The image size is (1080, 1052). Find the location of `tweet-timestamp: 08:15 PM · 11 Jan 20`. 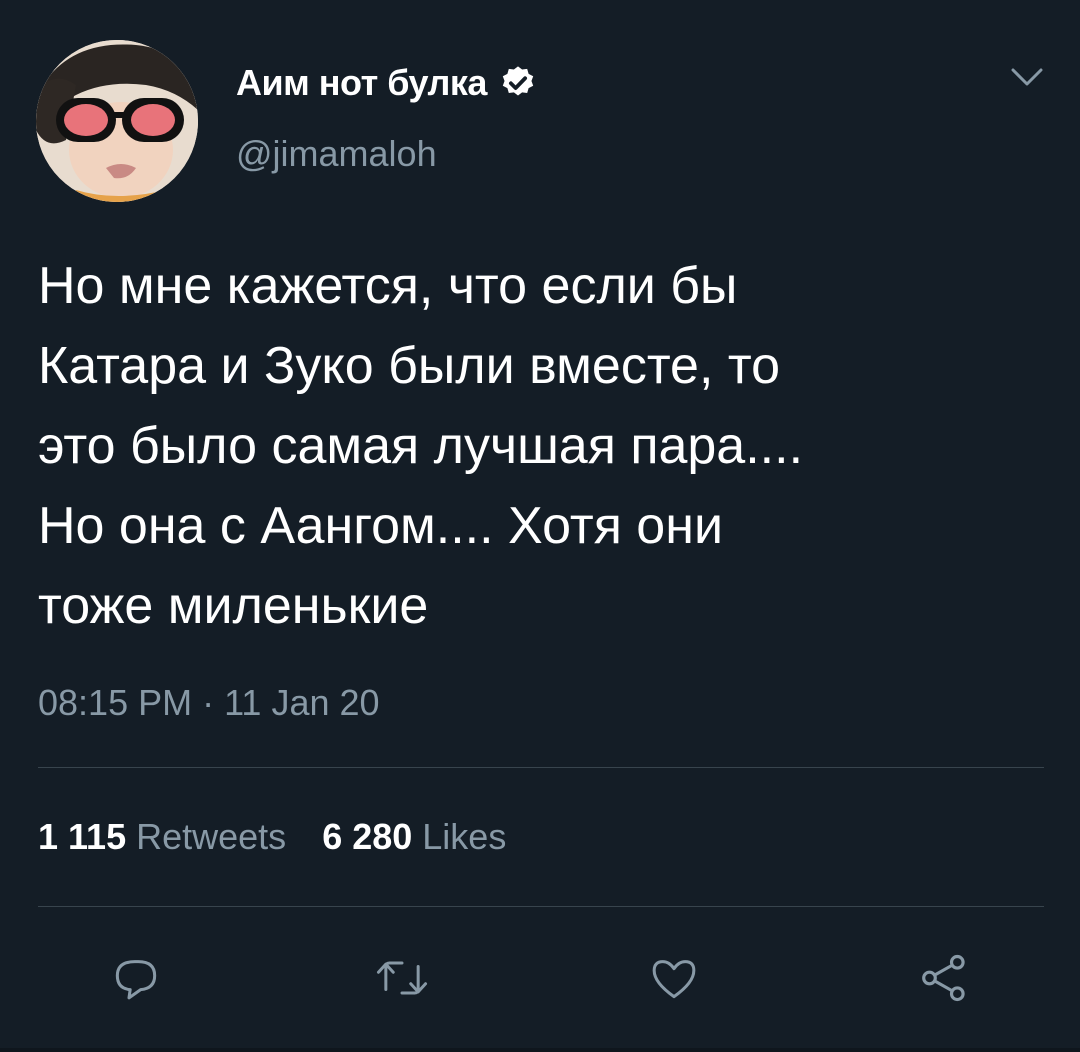

tweet-timestamp: 08:15 PM · 11 Jan 20 is located at coordinates (209, 702).